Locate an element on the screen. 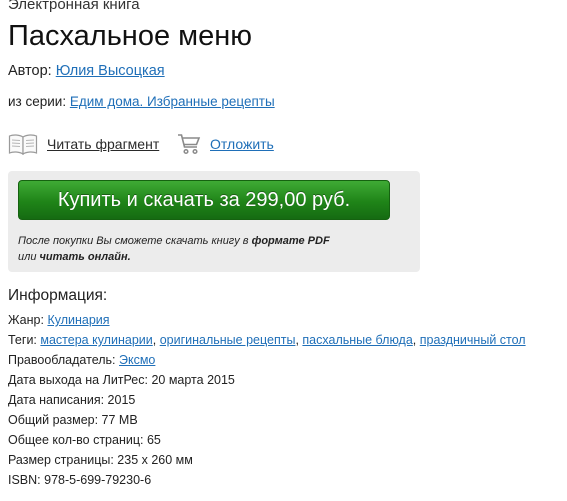 The width and height of the screenshot is (567, 501). isbn-row: ISBN: 978-5-699-79230-6 is located at coordinates (80, 480).